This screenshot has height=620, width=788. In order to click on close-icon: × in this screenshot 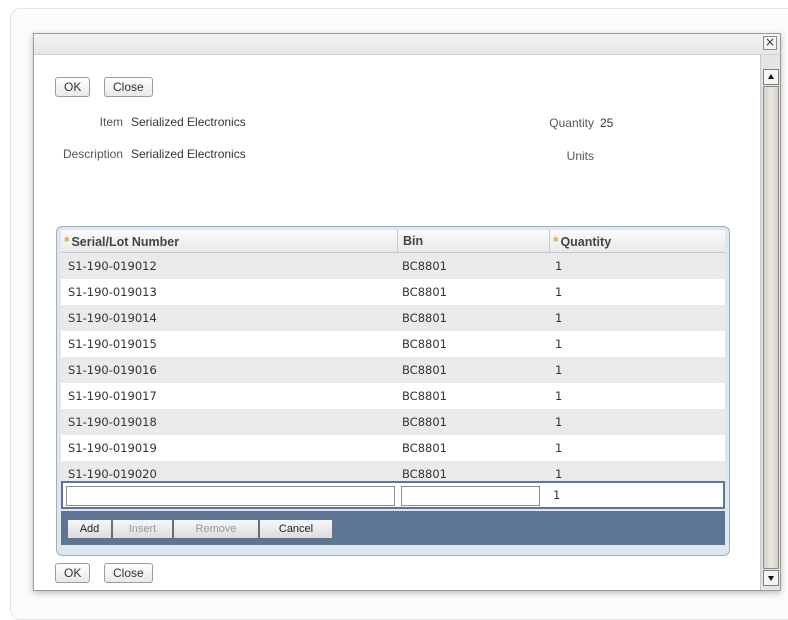, I will do `click(770, 43)`.